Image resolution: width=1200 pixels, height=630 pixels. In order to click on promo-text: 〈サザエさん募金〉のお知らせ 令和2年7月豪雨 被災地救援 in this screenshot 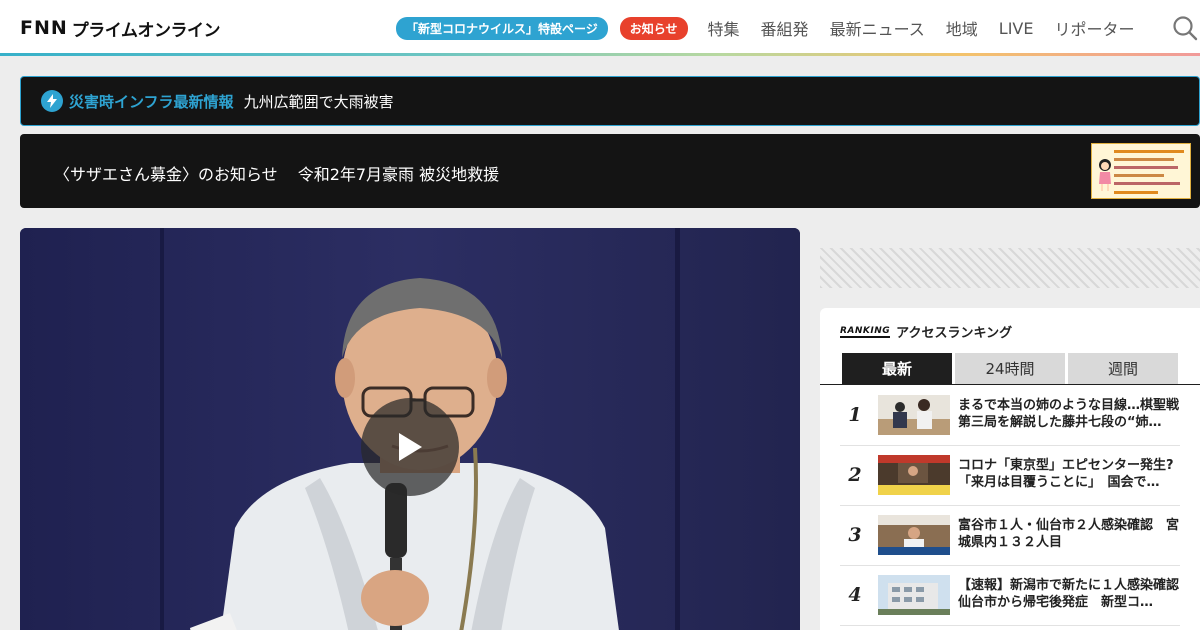, I will do `click(276, 173)`.